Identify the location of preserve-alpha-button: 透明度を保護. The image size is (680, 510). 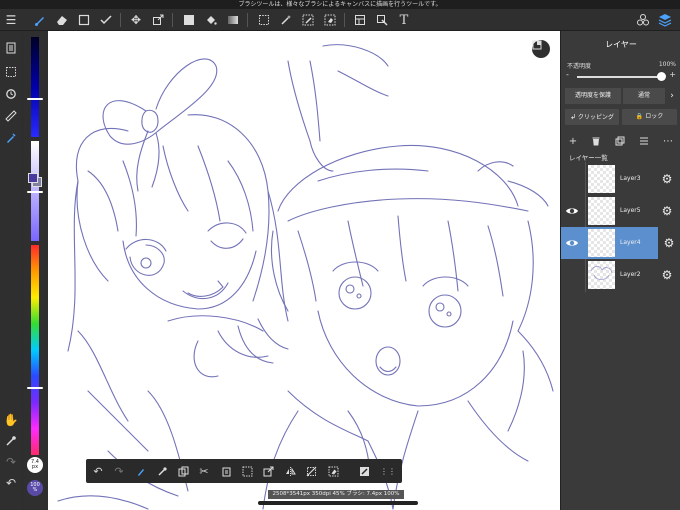
(593, 96).